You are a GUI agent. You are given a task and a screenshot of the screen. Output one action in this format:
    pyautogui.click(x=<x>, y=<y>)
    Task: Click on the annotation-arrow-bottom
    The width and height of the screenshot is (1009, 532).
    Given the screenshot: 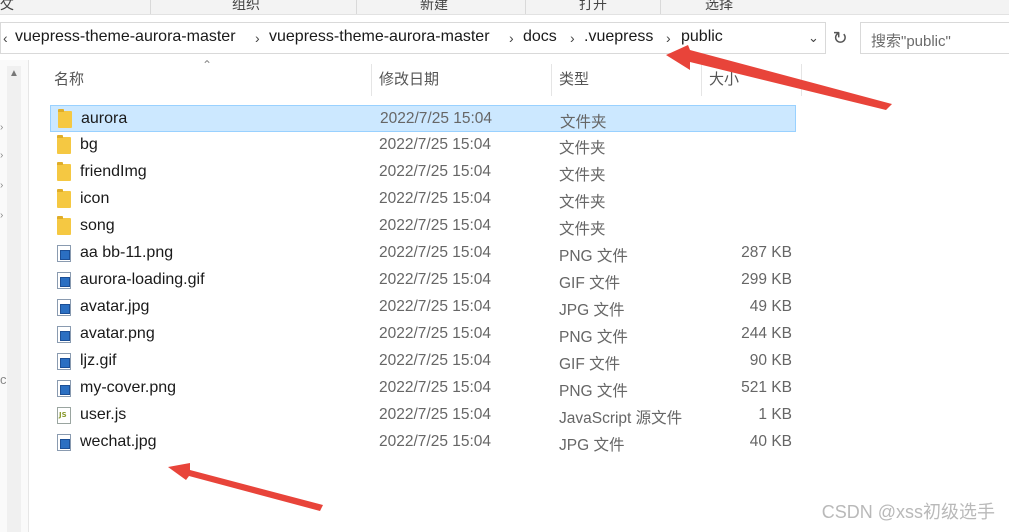 What is the action you would take?
    pyautogui.click(x=245, y=487)
    